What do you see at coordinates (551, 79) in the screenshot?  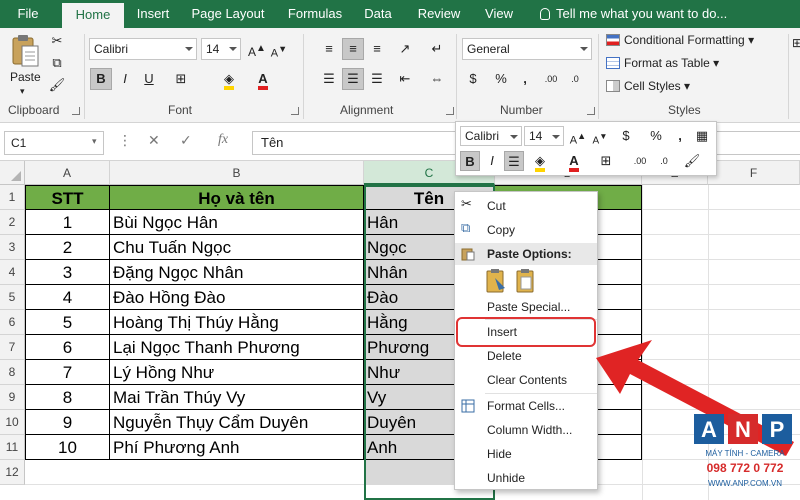 I see `increase-decimal-icon: .00` at bounding box center [551, 79].